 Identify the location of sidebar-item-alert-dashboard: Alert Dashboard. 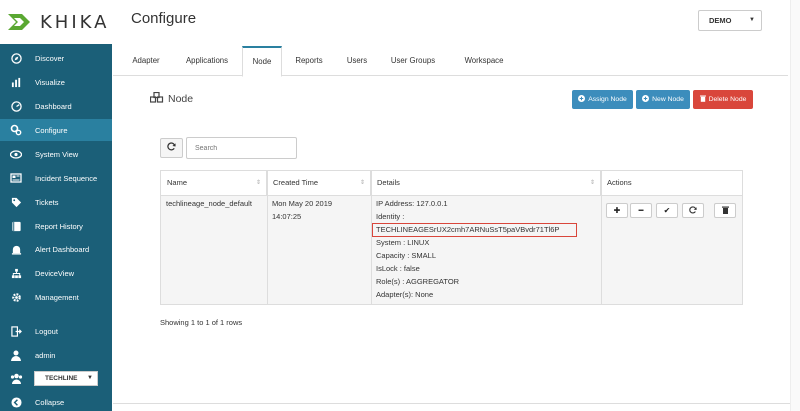
(56, 249).